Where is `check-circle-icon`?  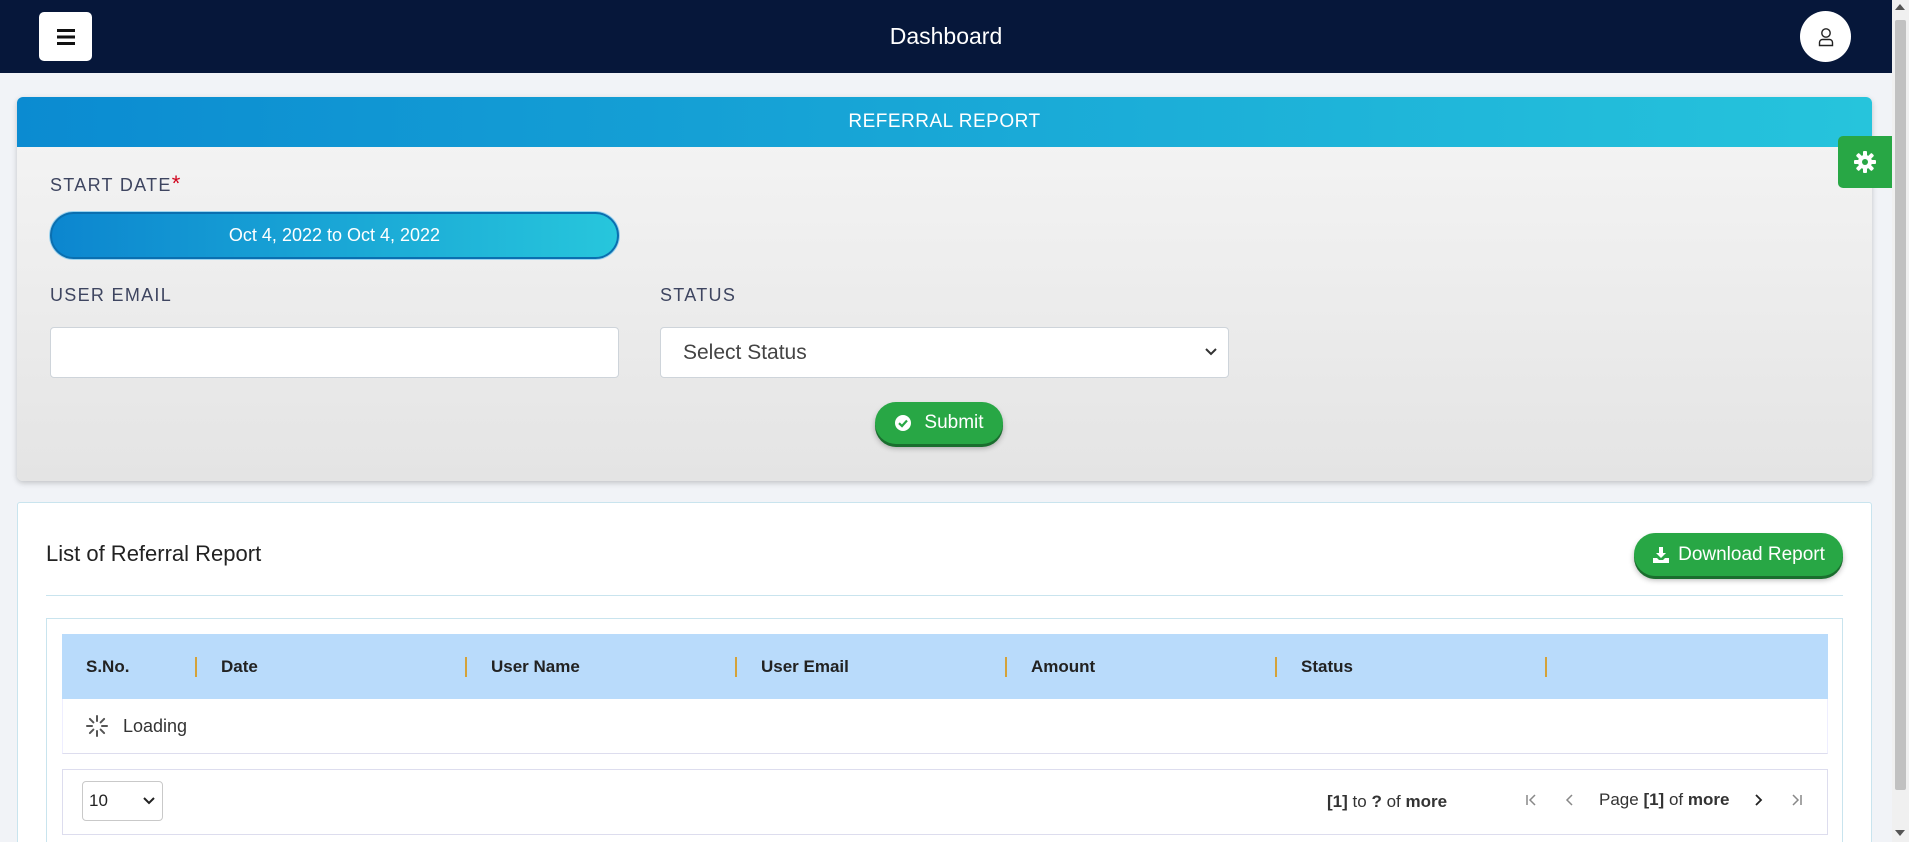
check-circle-icon is located at coordinates (903, 423).